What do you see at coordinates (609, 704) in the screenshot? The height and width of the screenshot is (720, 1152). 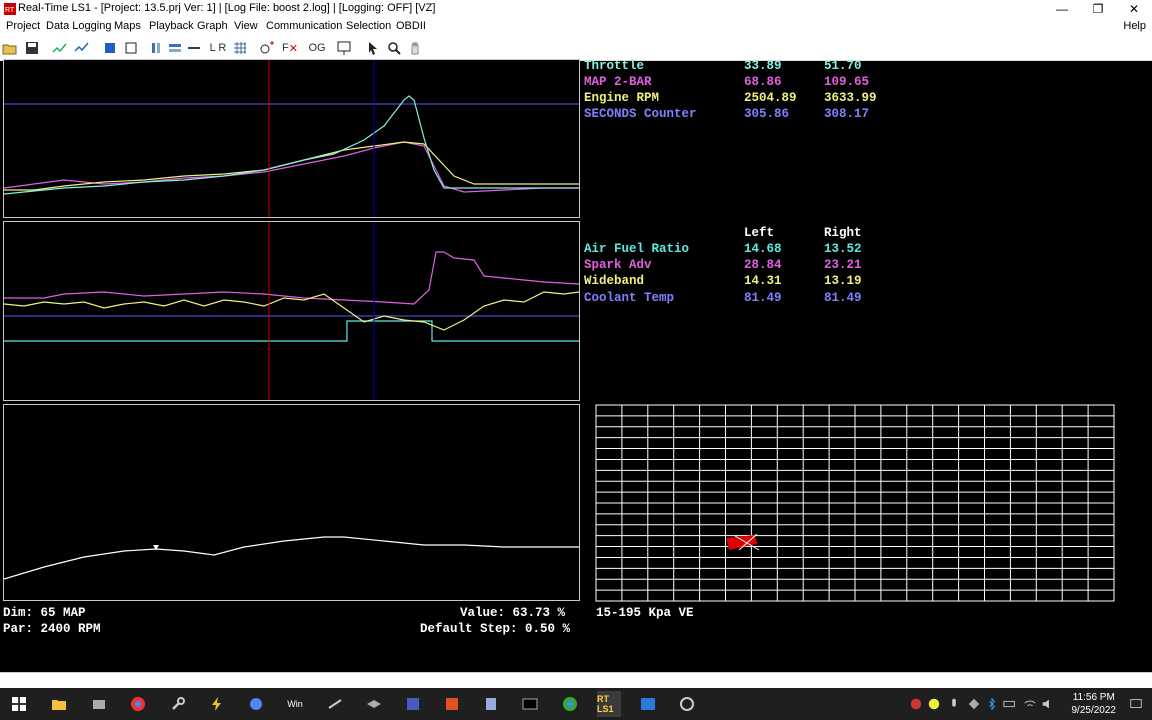 I see `rtls1-taskbar-button: RT LS1` at bounding box center [609, 704].